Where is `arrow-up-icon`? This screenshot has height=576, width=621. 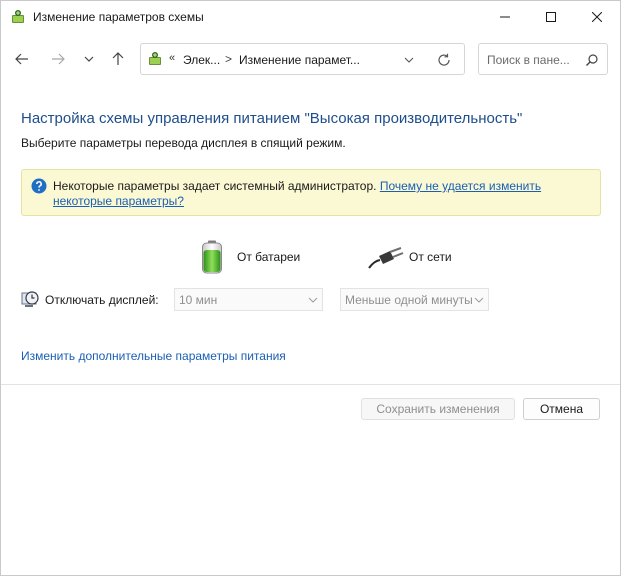 arrow-up-icon is located at coordinates (118, 58).